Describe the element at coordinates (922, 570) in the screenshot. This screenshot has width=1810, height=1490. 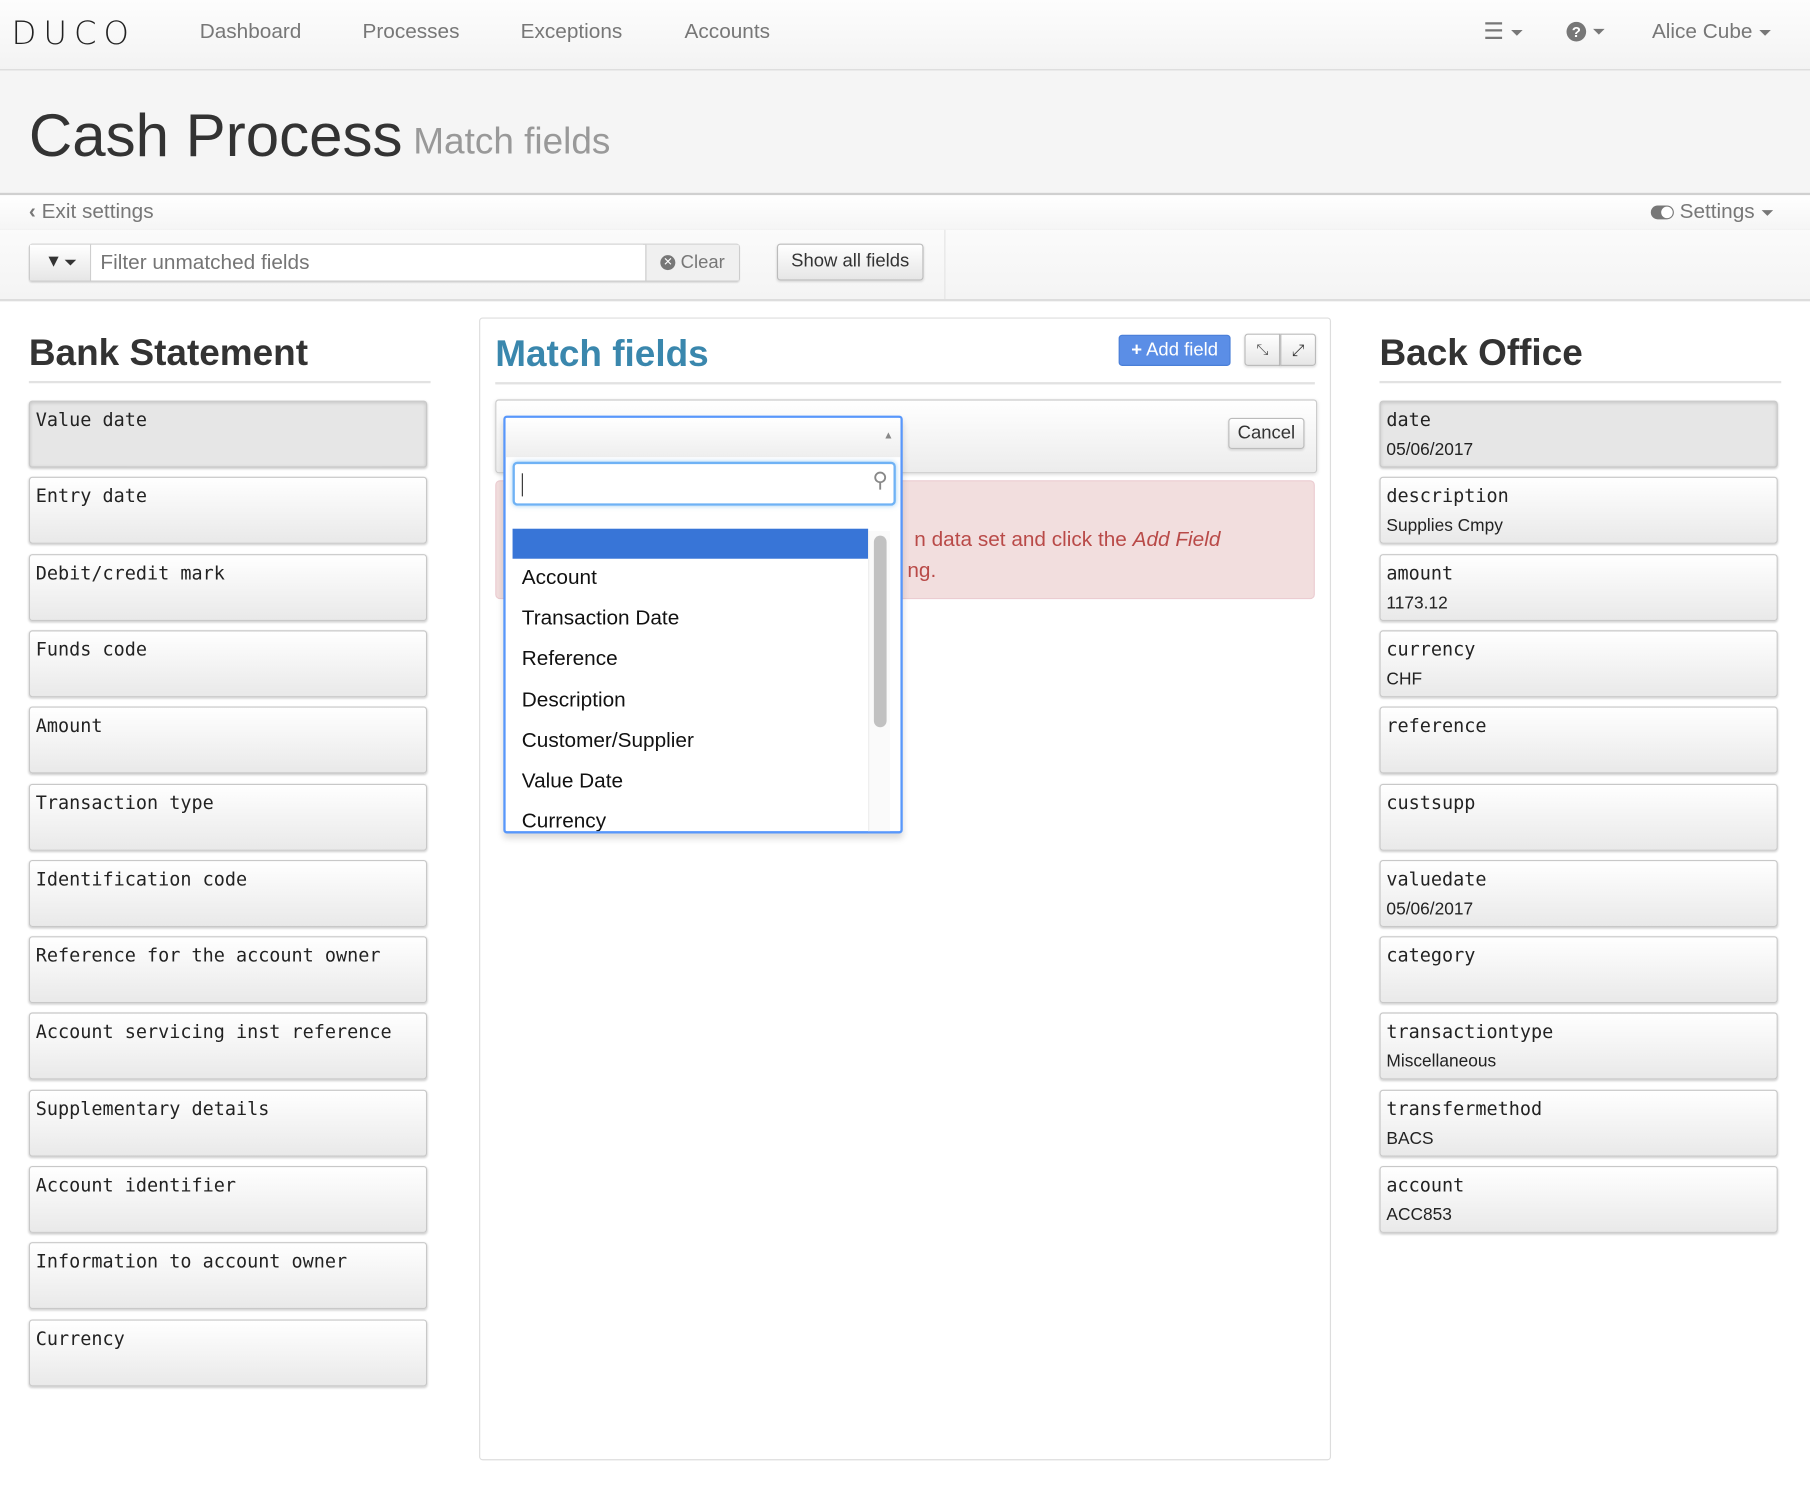
I see `alert-text-line2: ng.` at that location.